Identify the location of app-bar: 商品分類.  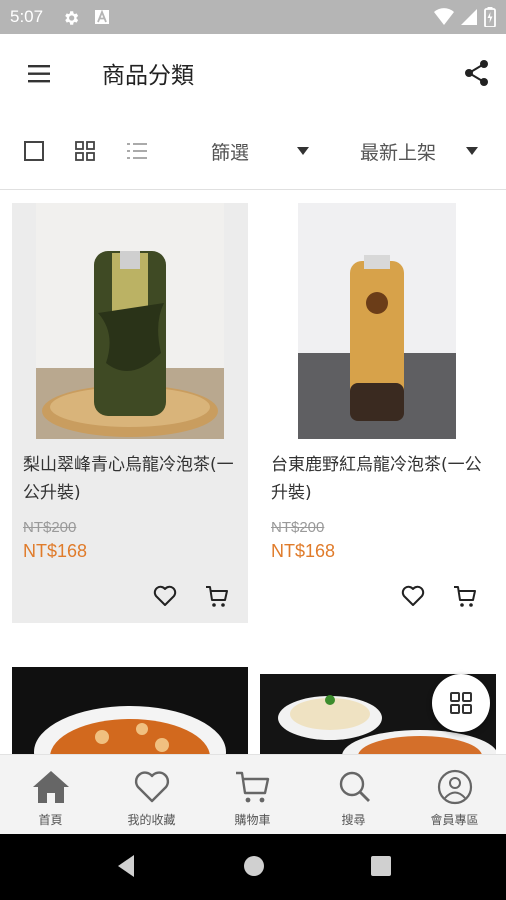
(253, 74).